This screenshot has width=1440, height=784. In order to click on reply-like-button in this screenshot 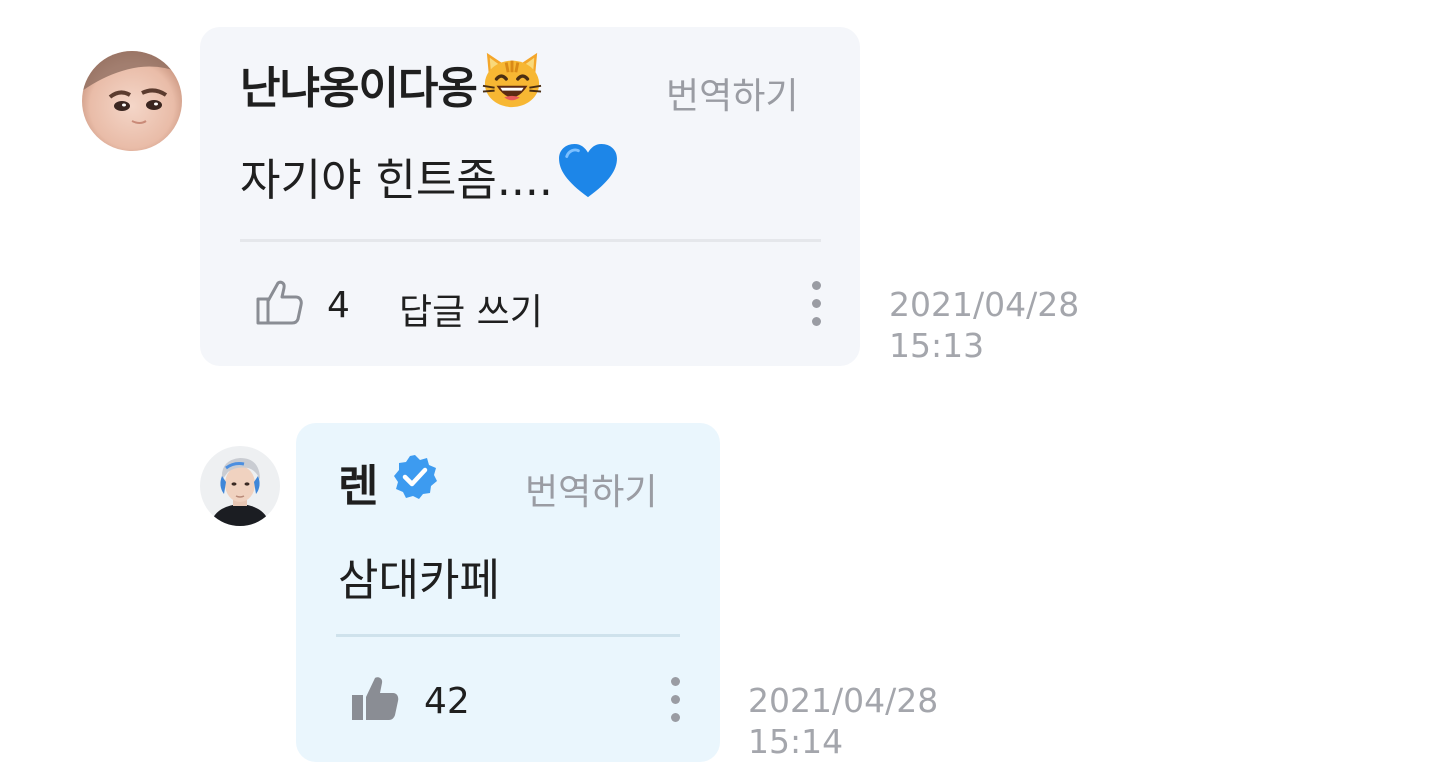, I will do `click(376, 699)`.